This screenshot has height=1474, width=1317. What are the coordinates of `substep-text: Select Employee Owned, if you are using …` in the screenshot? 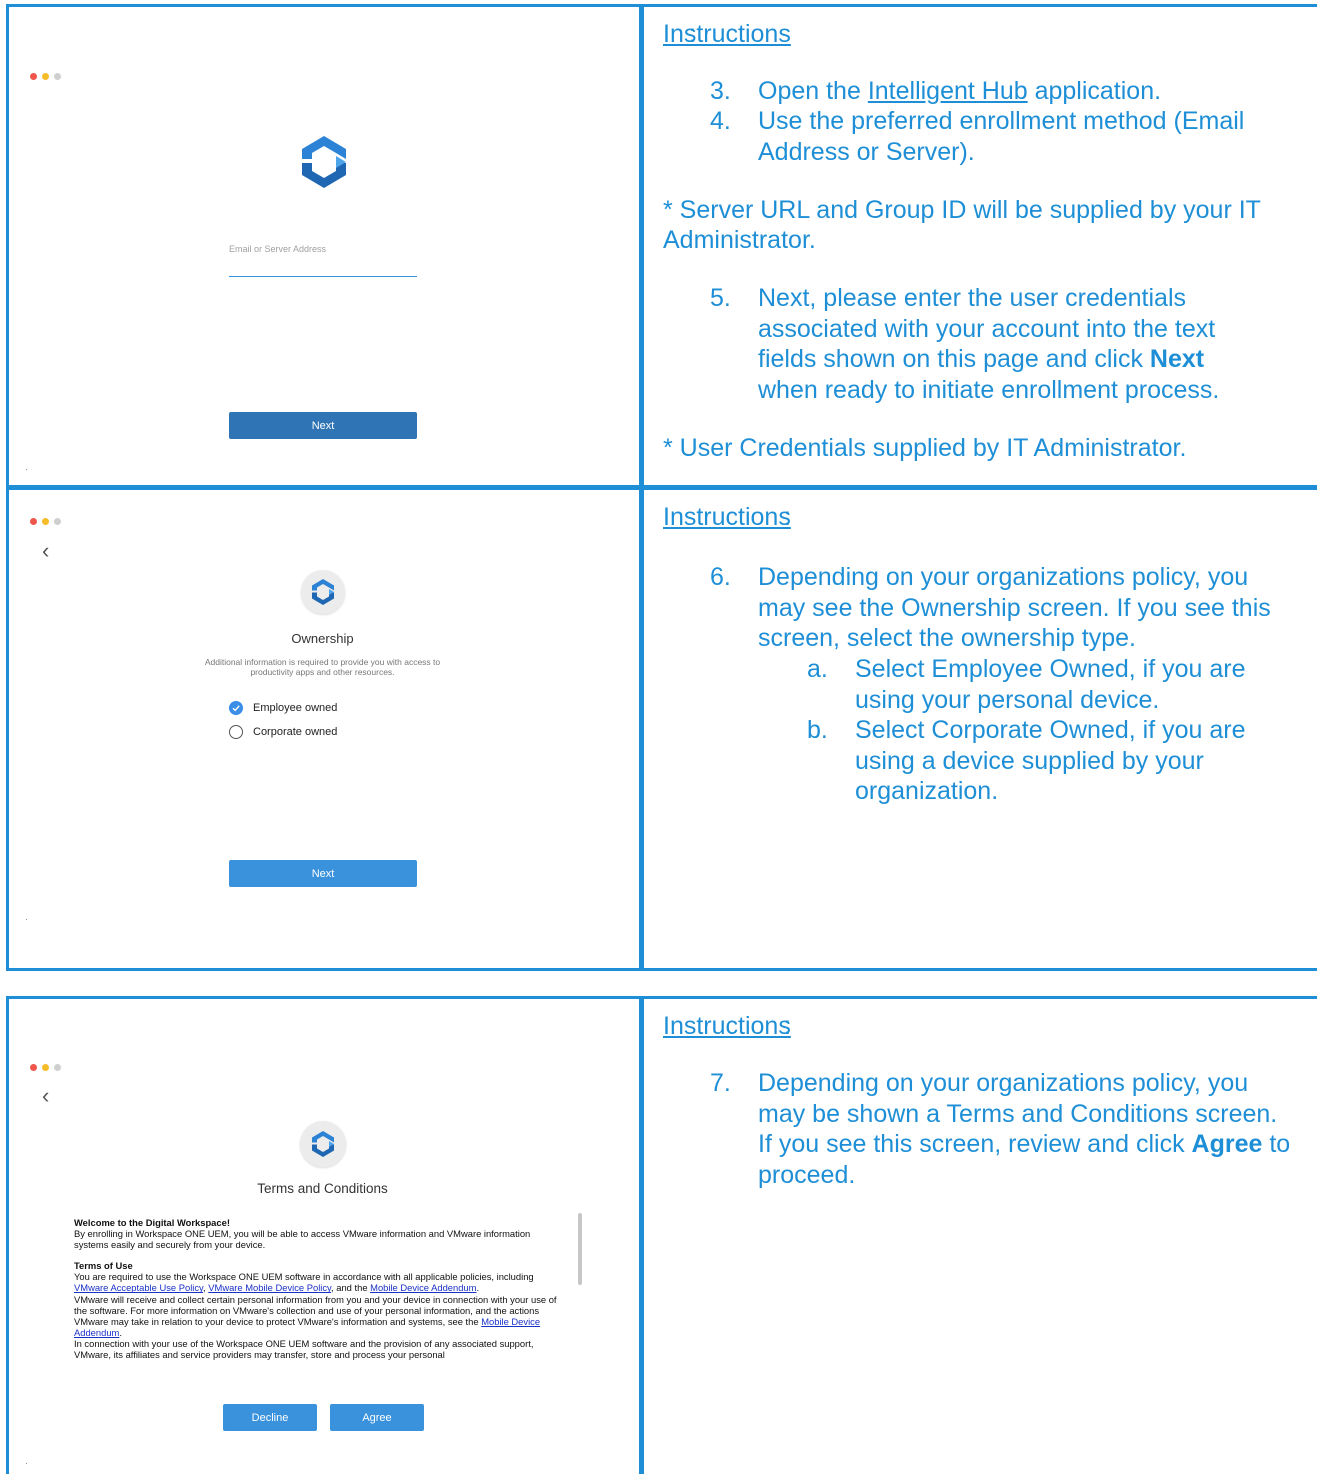 It's located at (1050, 684).